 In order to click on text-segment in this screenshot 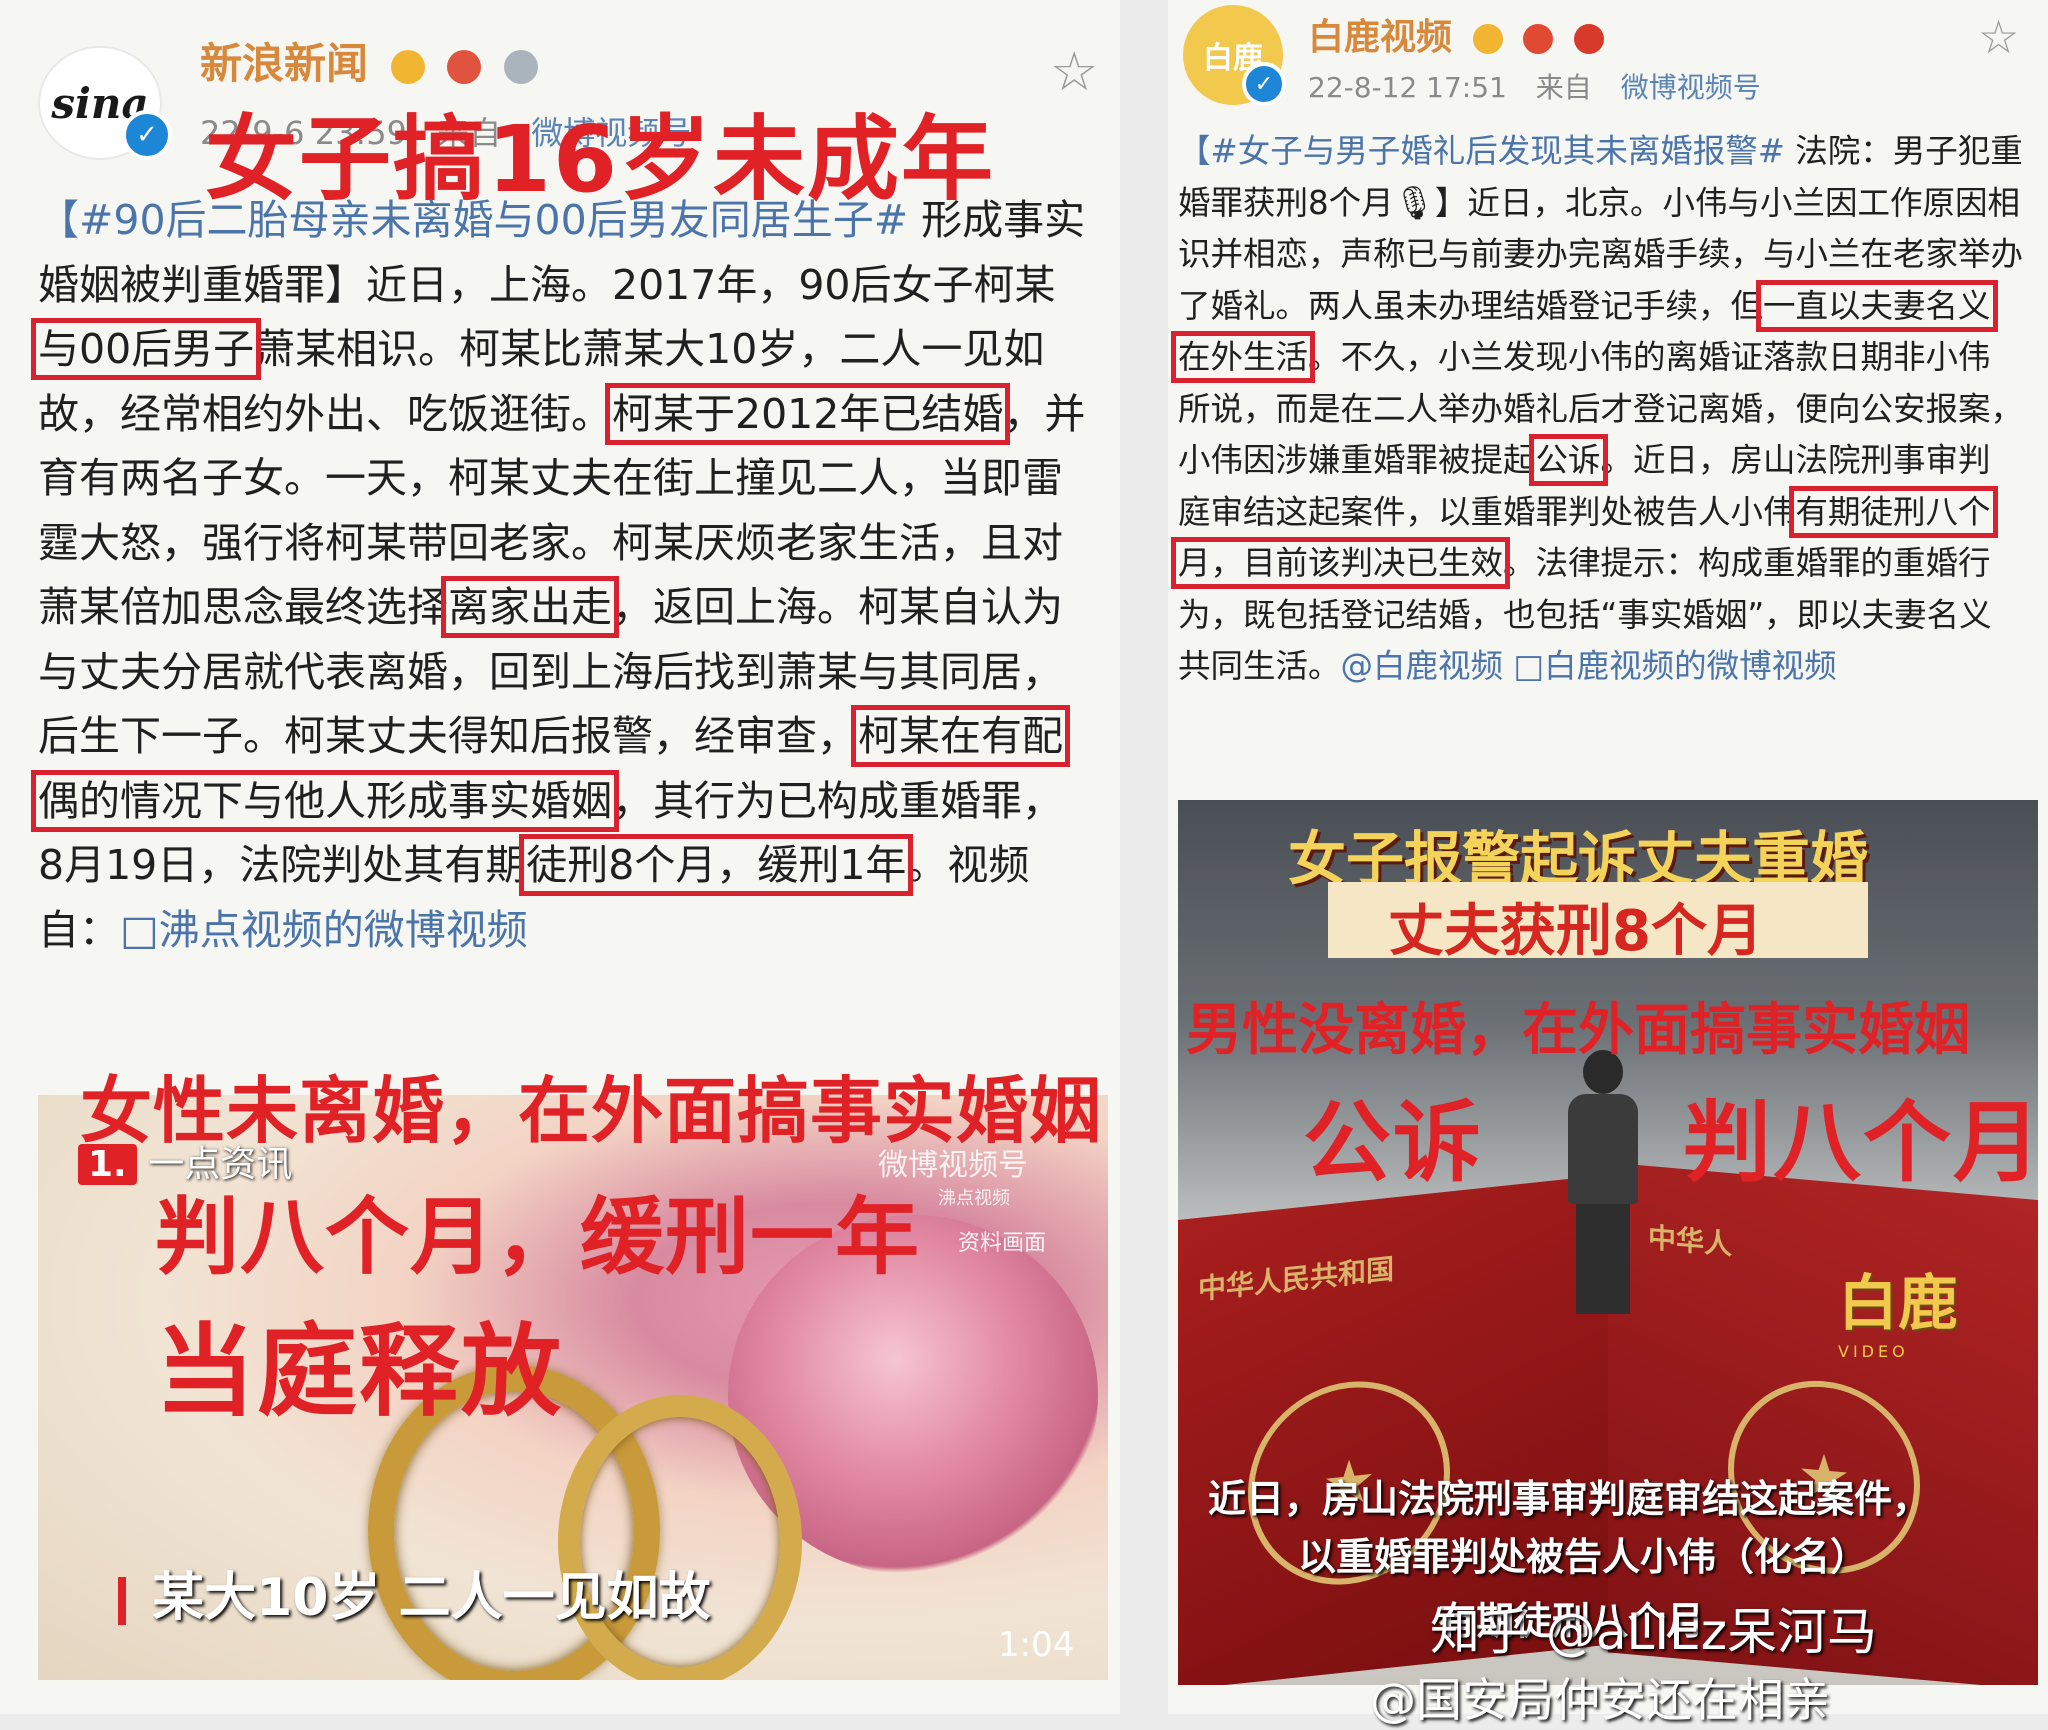, I will do `click(1508, 666)`.